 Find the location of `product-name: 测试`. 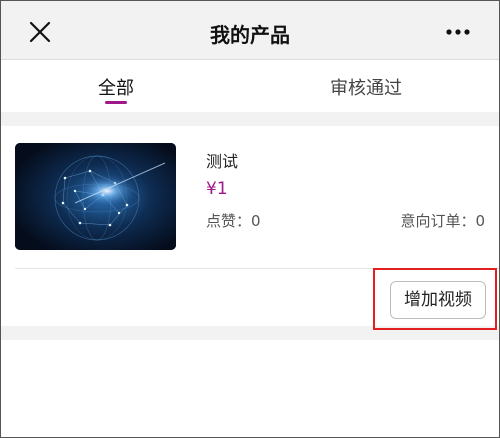

product-name: 测试 is located at coordinates (222, 160).